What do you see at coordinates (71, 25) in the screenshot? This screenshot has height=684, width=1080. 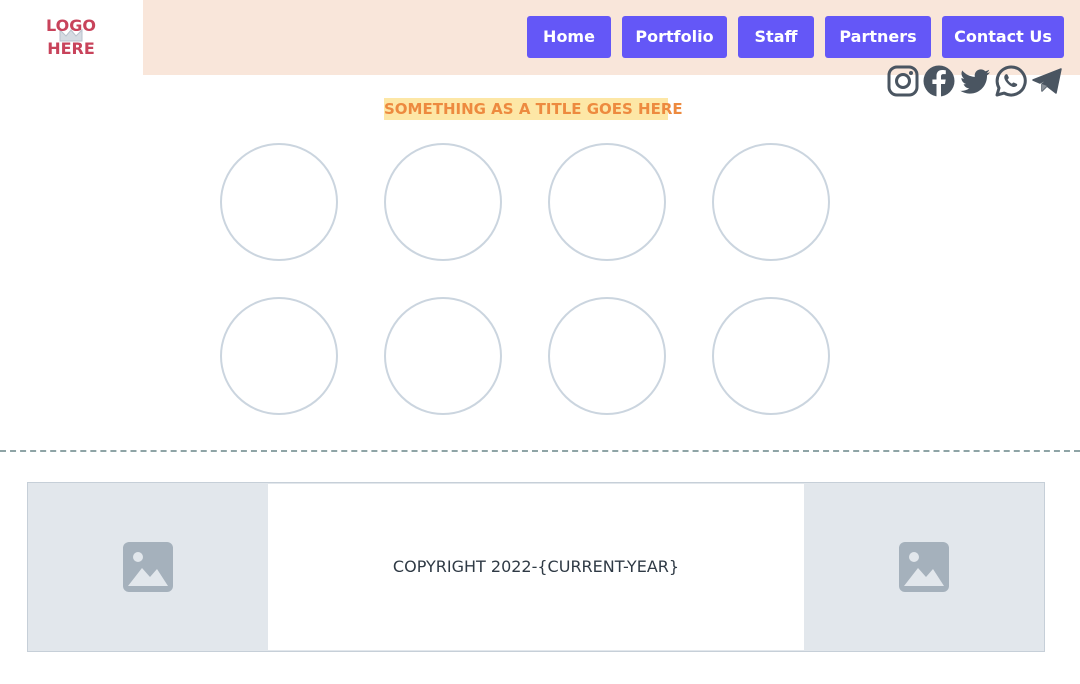 I see `logo-line-1: LOGO` at bounding box center [71, 25].